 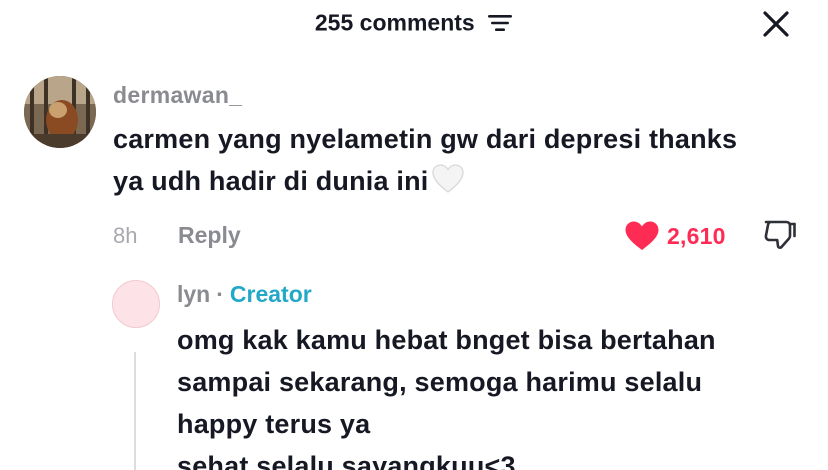 I want to click on comments-count-label: 255 comments, so click(x=394, y=22).